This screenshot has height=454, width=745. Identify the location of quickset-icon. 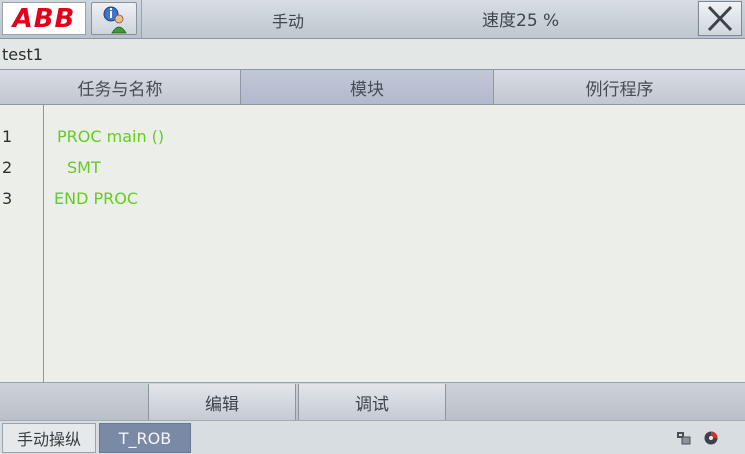
(684, 438).